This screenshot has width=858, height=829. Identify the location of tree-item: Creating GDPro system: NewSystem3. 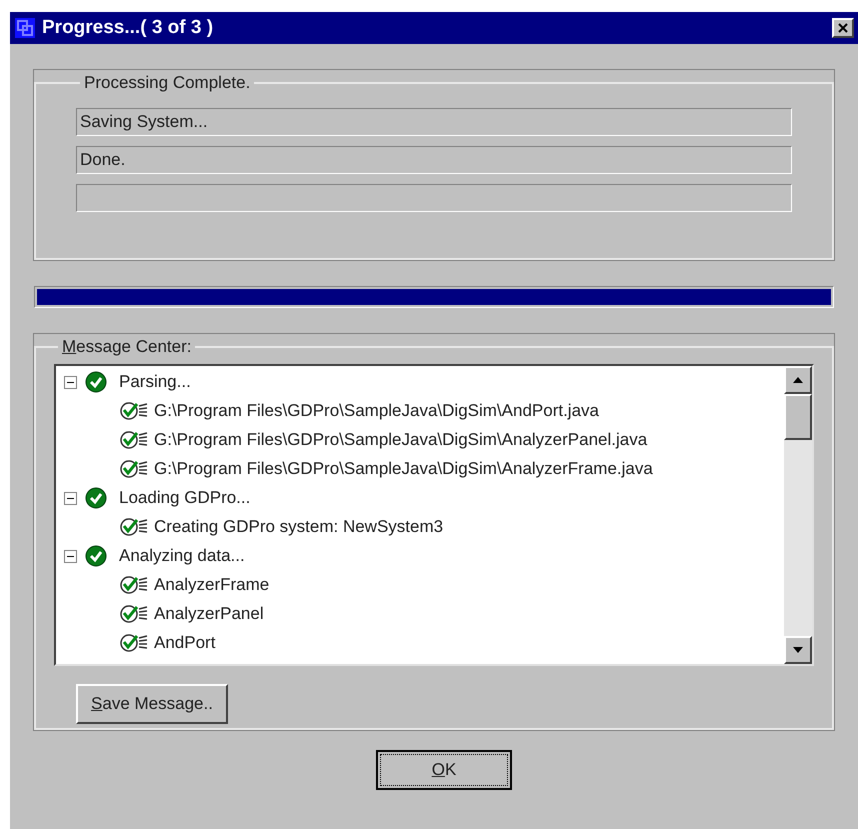
(424, 527).